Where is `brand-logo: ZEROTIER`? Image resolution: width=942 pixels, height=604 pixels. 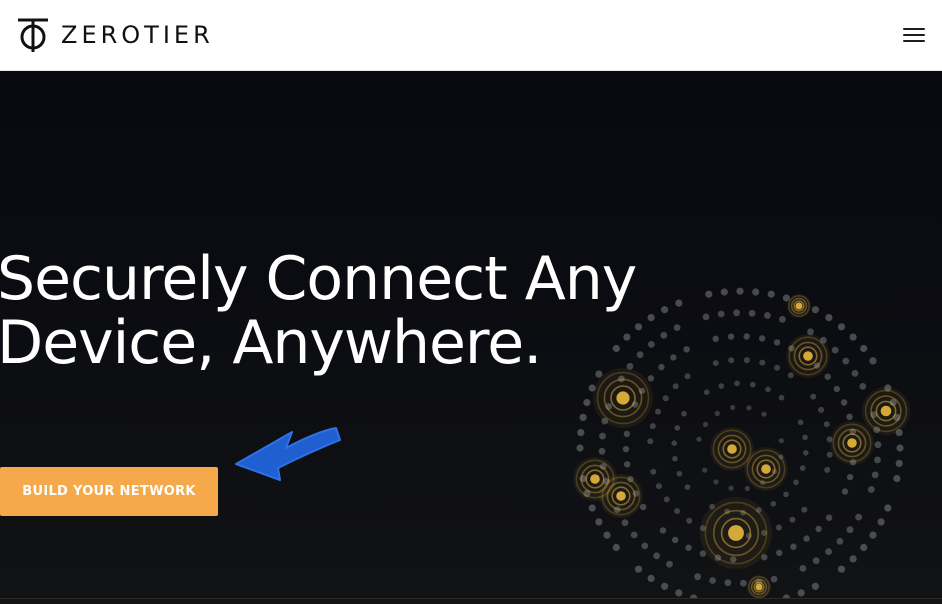 brand-logo: ZEROTIER is located at coordinates (115, 35).